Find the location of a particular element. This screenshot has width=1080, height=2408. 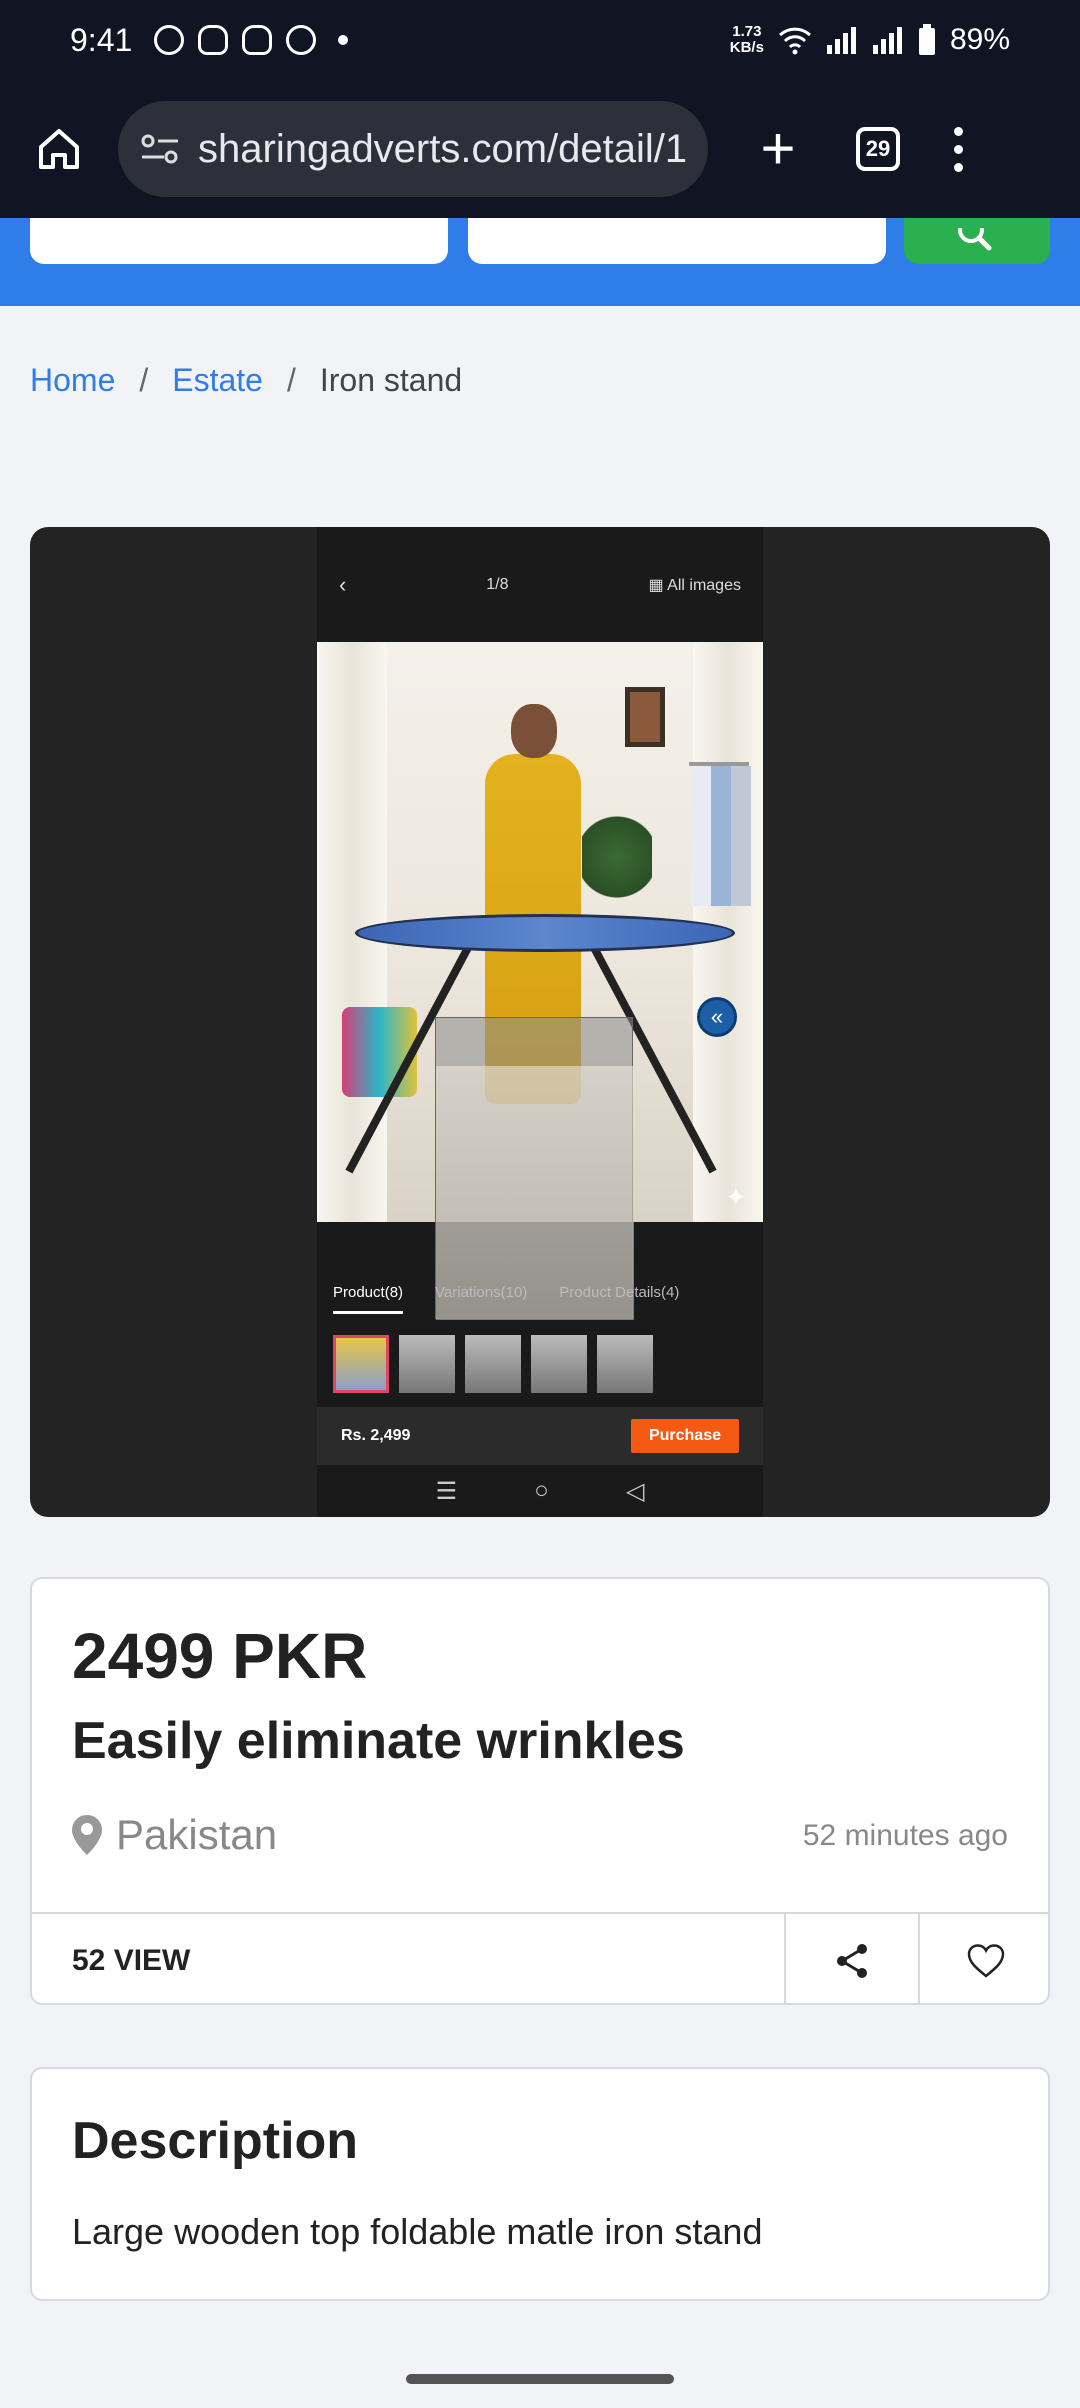

heart-icon is located at coordinates (986, 1960).